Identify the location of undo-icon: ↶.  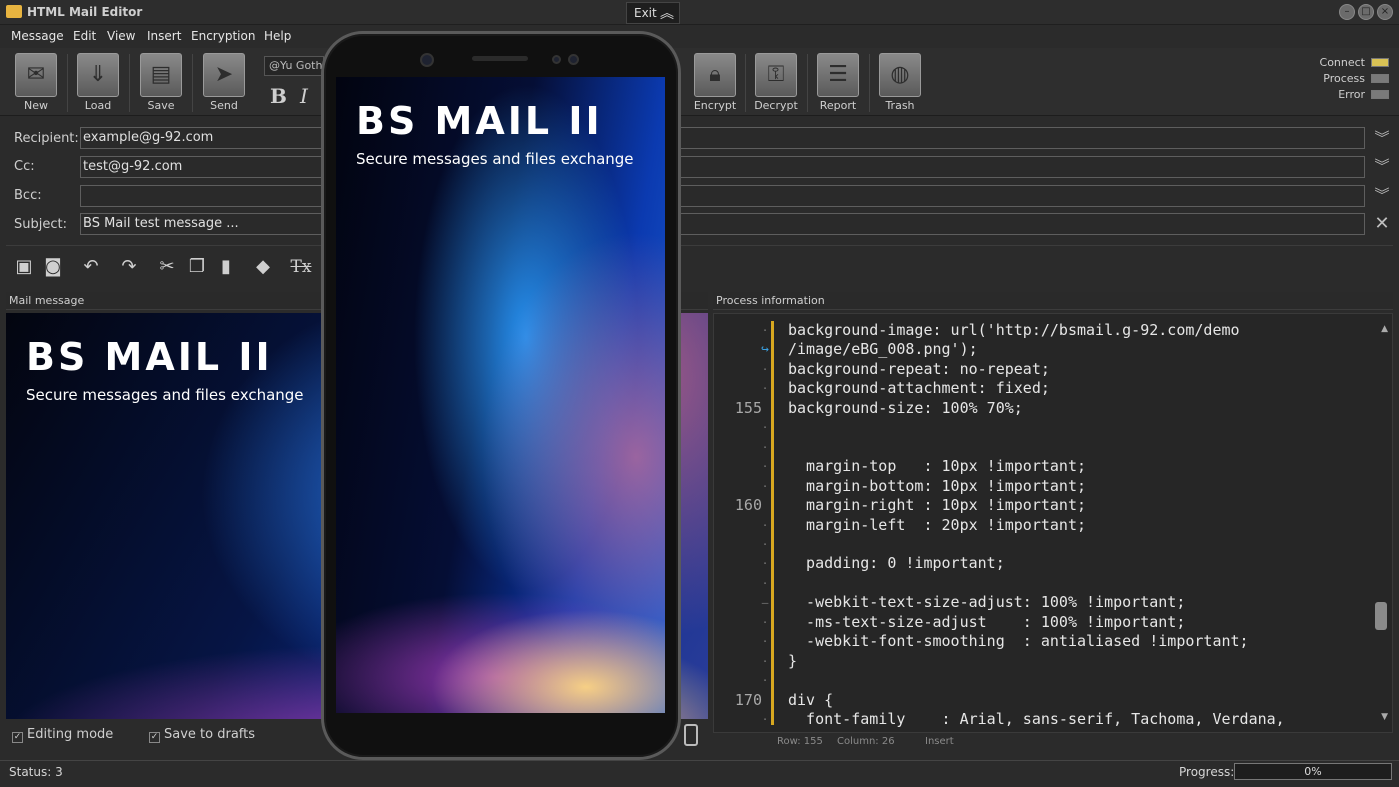
(91, 267).